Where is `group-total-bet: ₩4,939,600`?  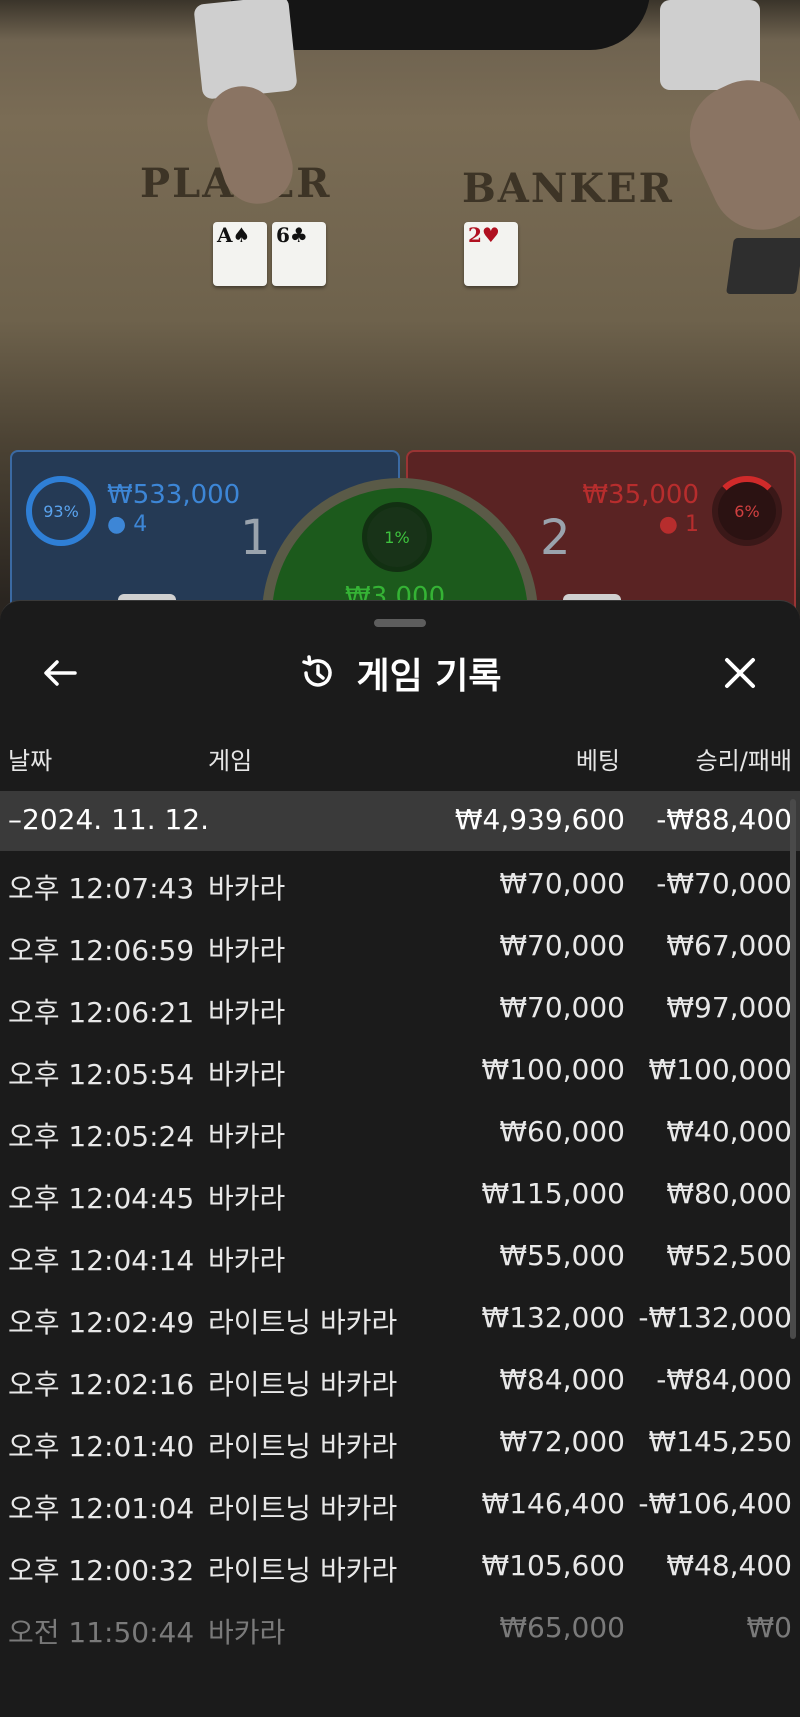
group-total-bet: ₩4,939,600 is located at coordinates (539, 819).